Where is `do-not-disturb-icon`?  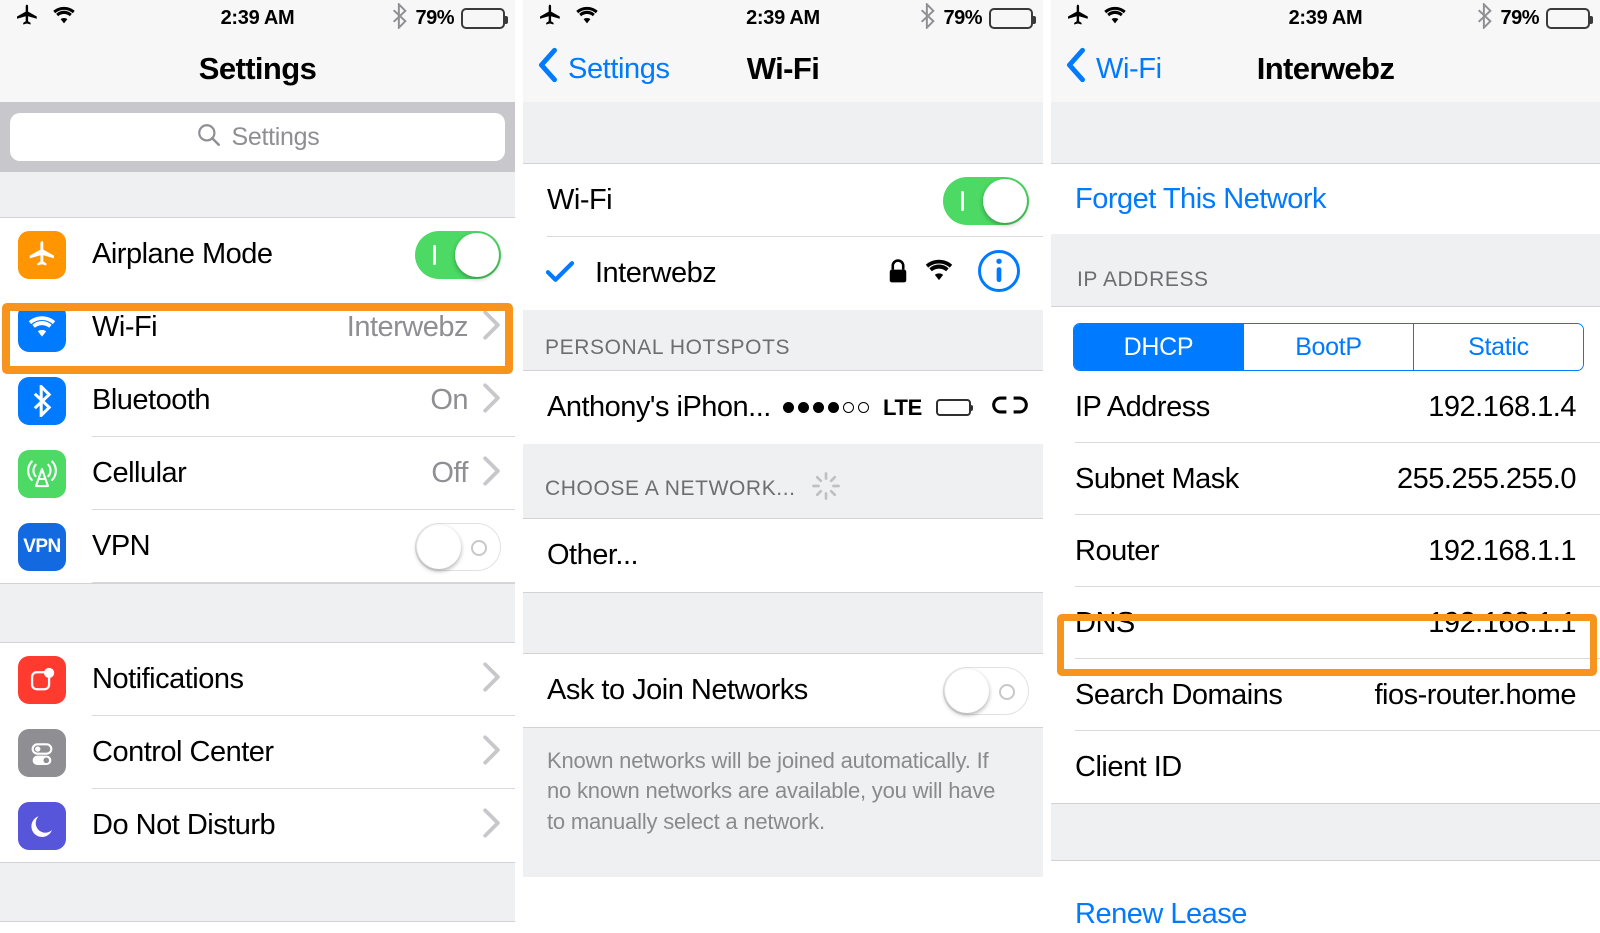
do-not-disturb-icon is located at coordinates (42, 825).